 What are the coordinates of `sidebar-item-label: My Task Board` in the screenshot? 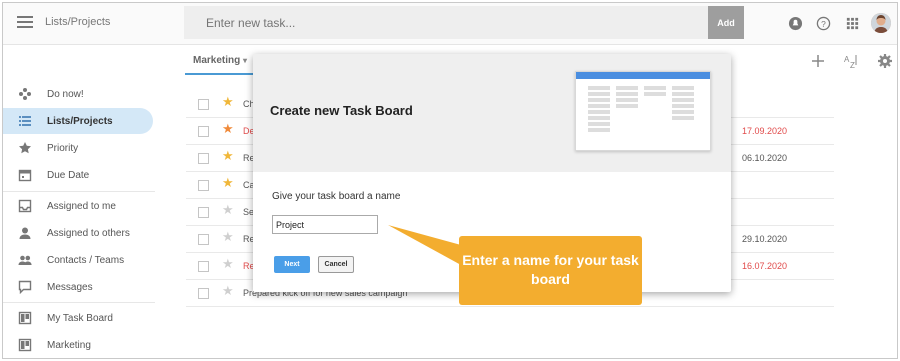 It's located at (80, 318).